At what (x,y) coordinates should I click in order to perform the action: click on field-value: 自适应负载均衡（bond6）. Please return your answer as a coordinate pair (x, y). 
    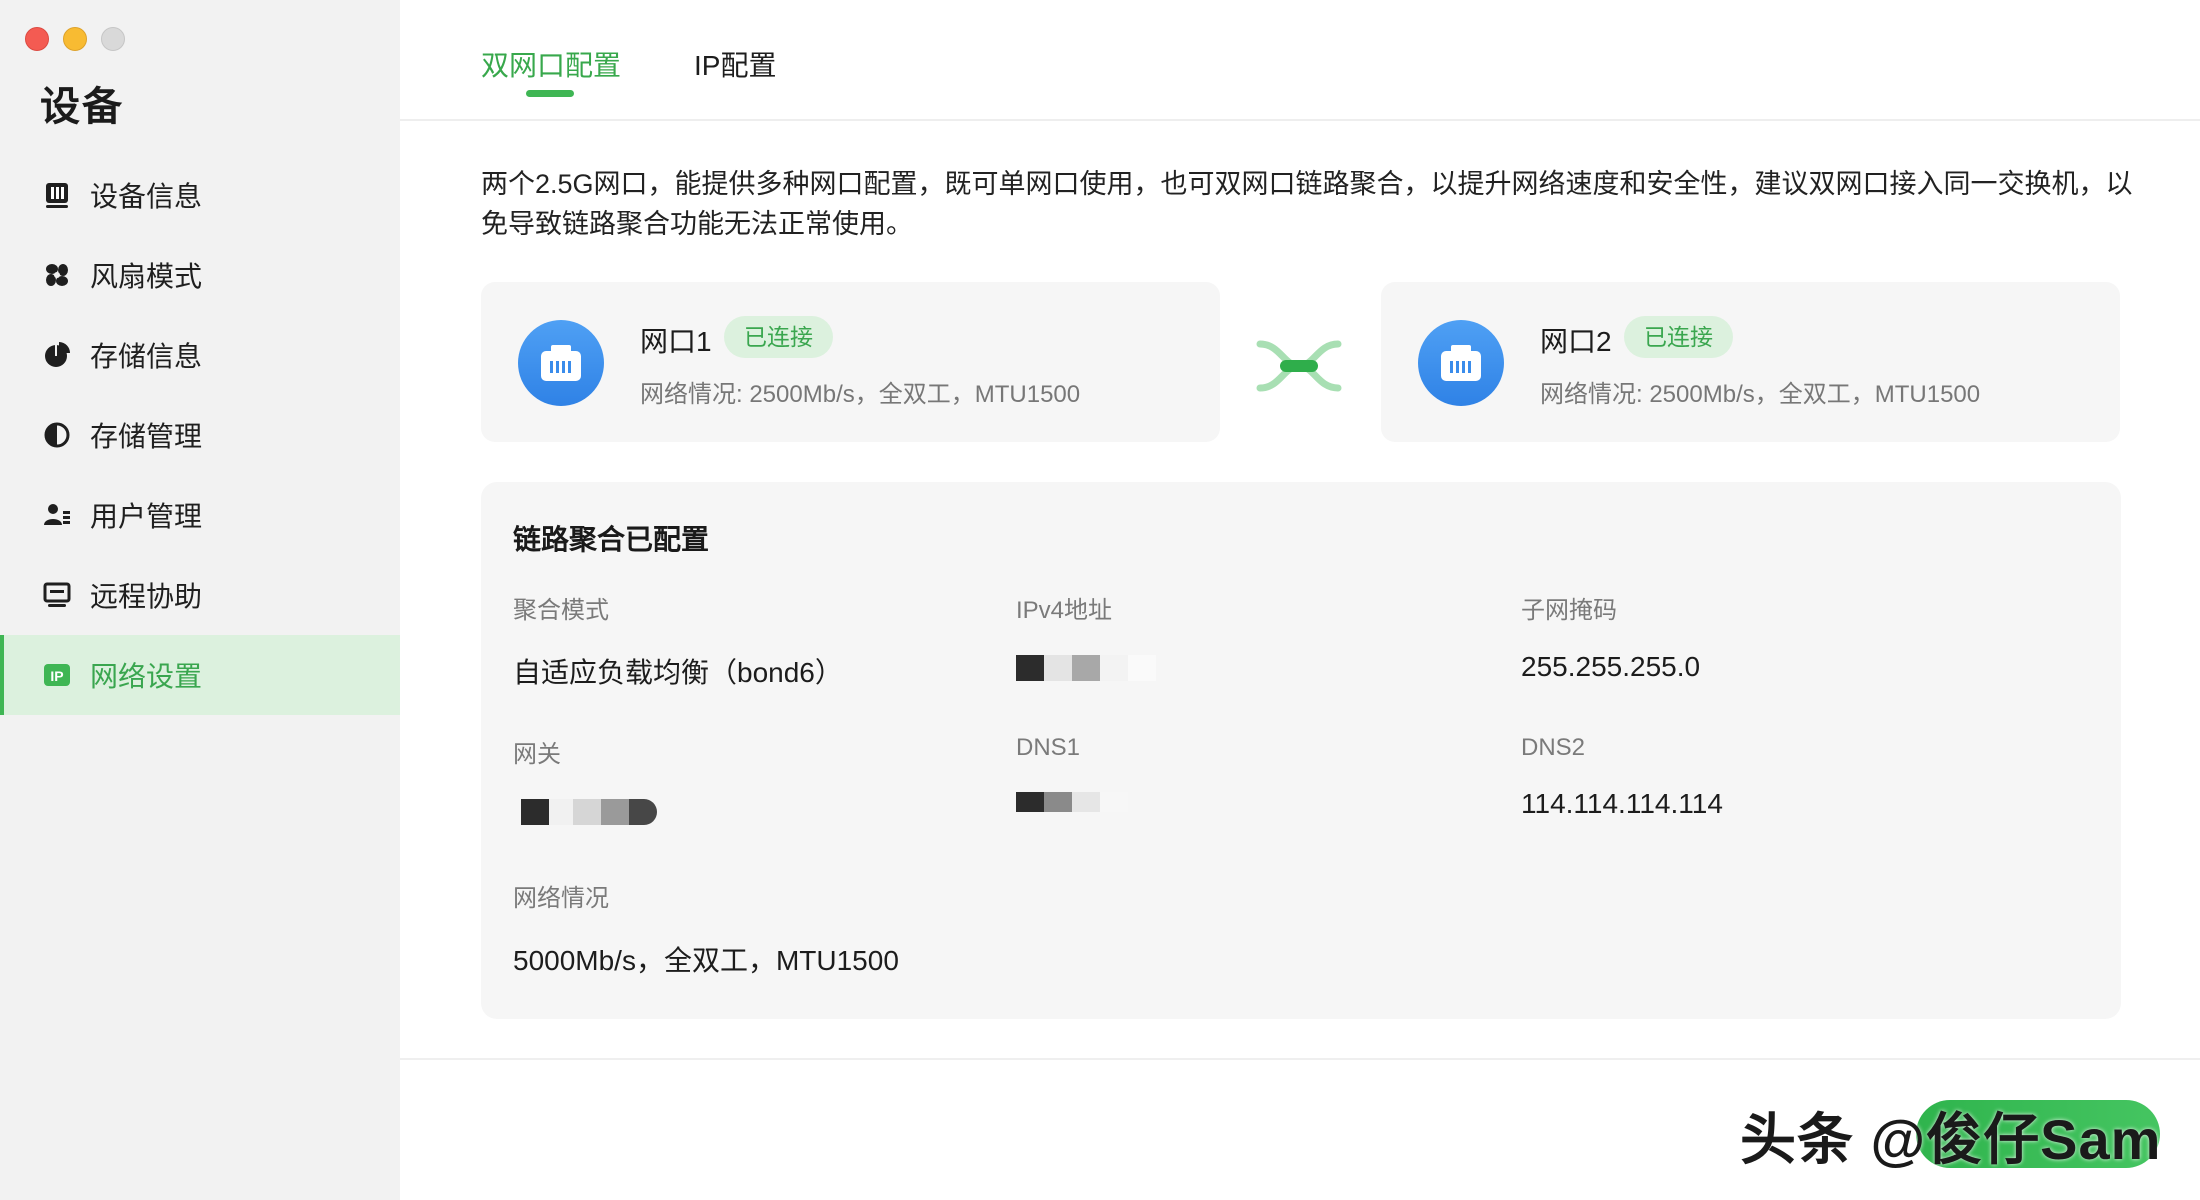
    Looking at the image, I should click on (678, 672).